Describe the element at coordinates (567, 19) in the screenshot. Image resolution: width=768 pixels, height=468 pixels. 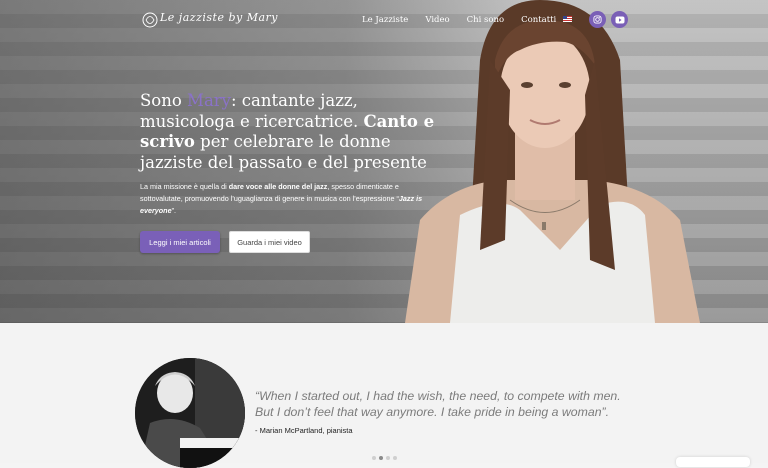
I see `us-flag-icon` at that location.